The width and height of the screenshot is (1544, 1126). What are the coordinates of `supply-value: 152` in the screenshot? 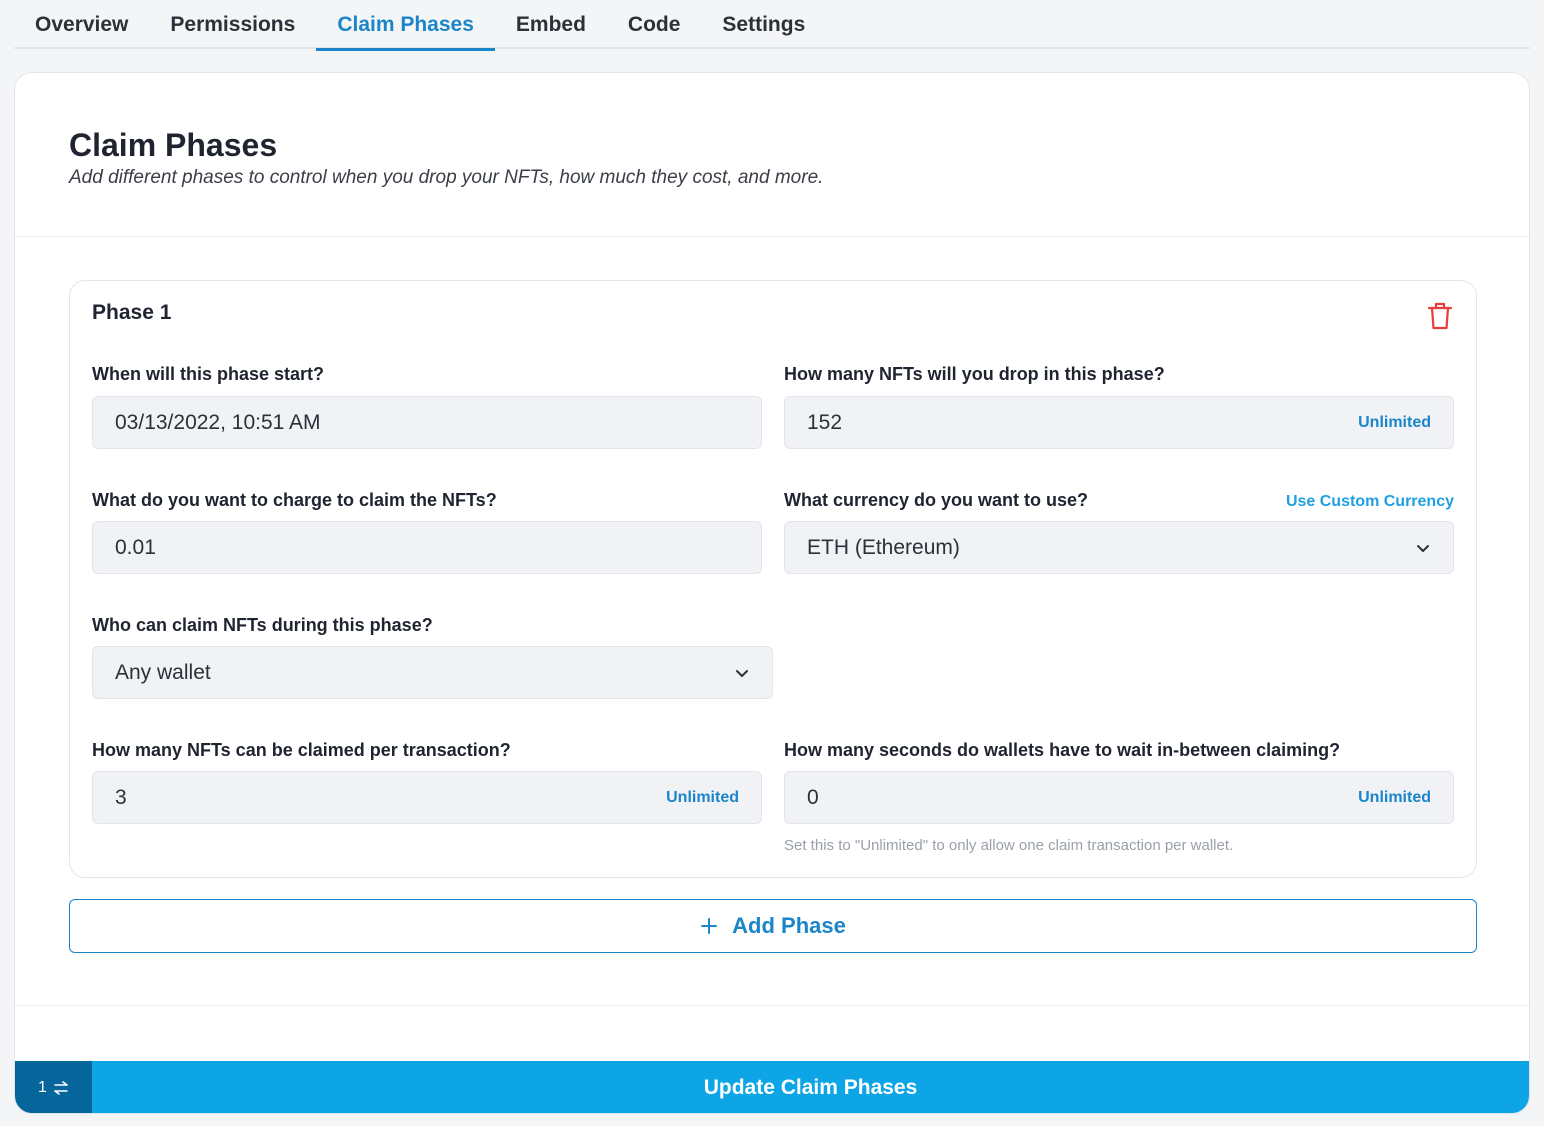 It's located at (825, 422).